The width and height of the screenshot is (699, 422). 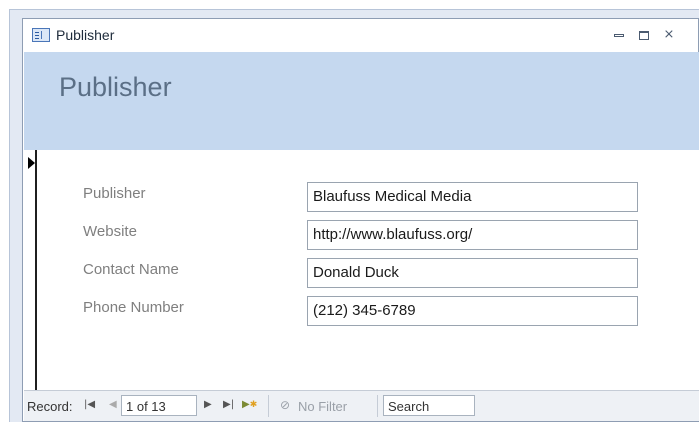 What do you see at coordinates (208, 404) in the screenshot?
I see `next-record-button: ▶` at bounding box center [208, 404].